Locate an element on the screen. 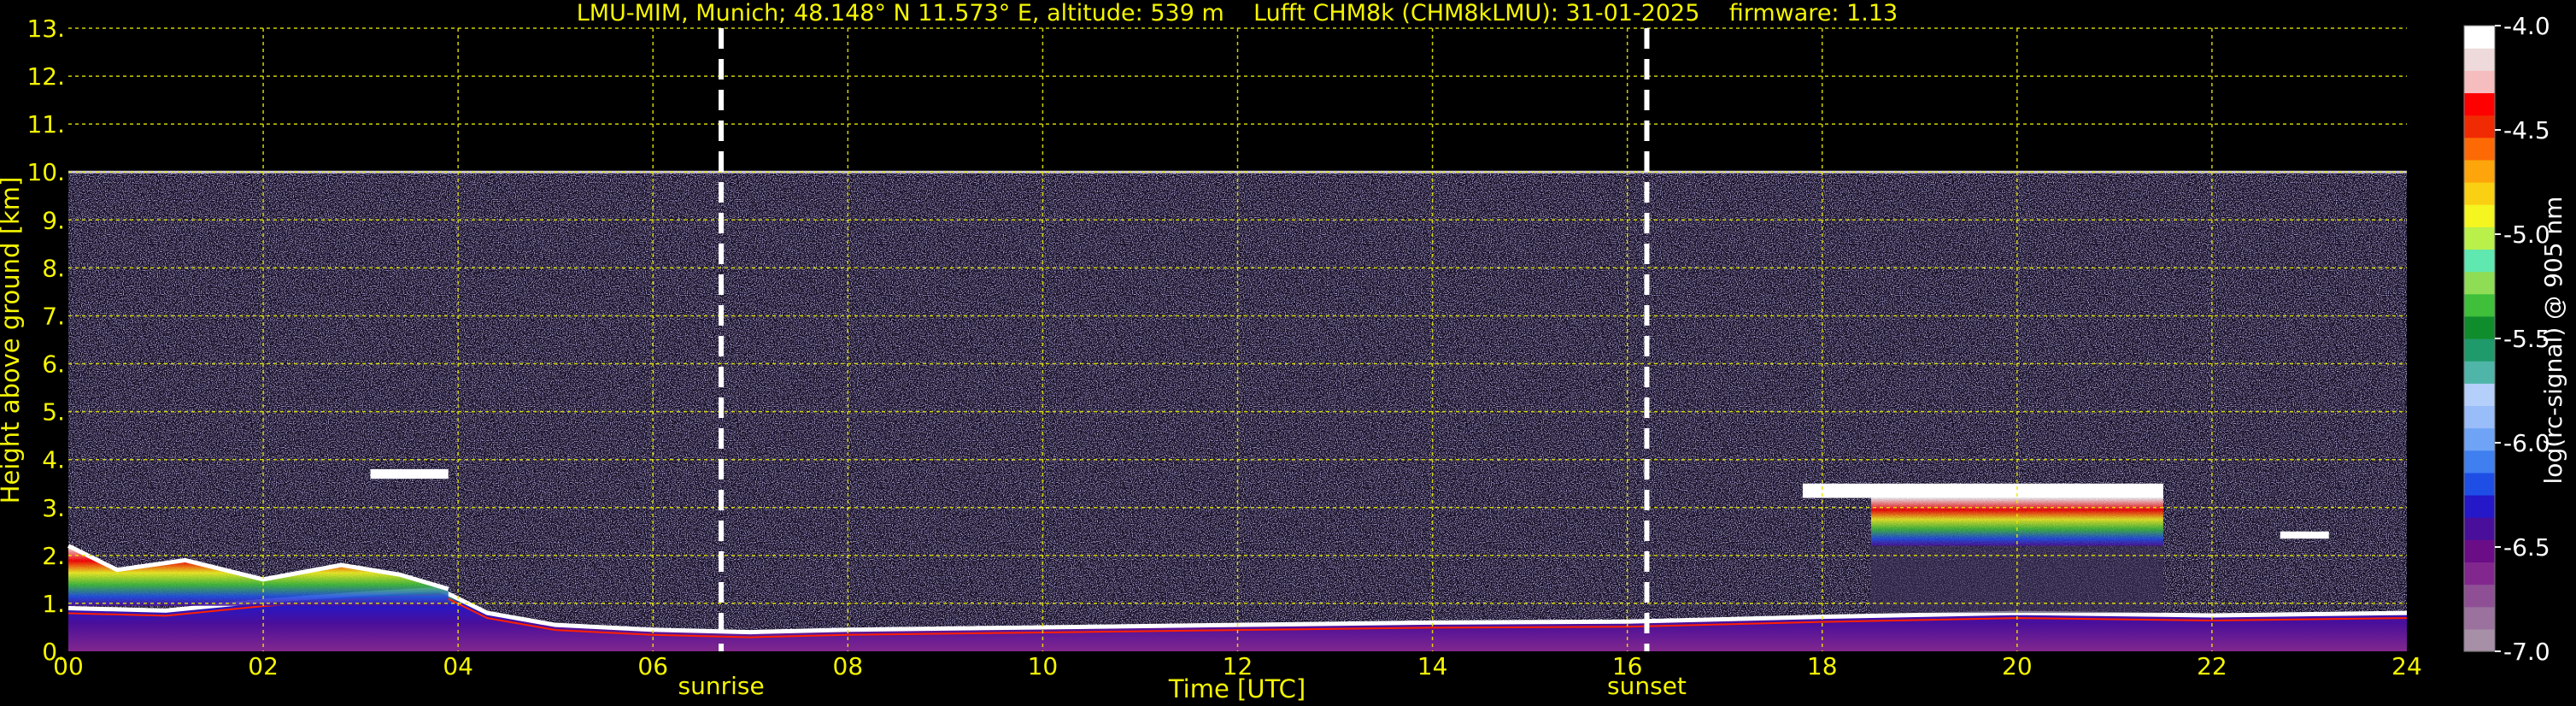 The image size is (2576, 706). x-tick-label: 04 is located at coordinates (458, 666).